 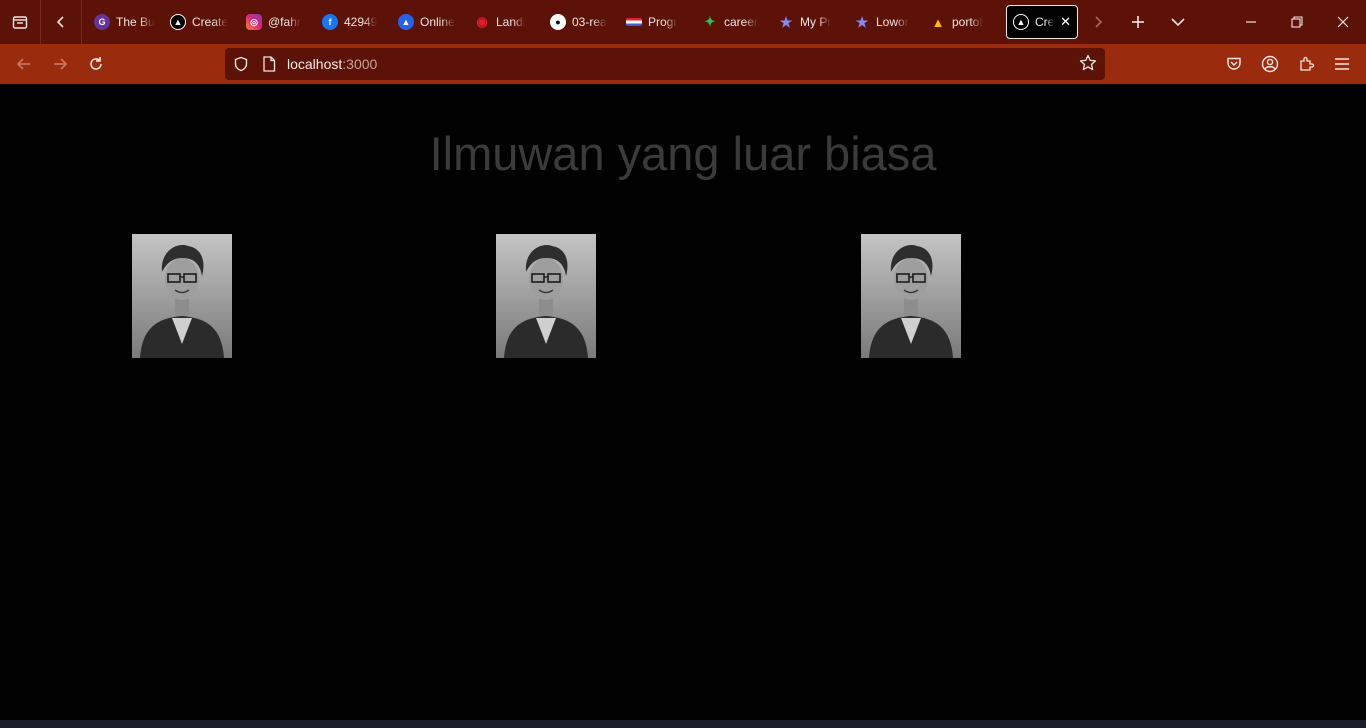 I want to click on tab-item: f 42949, so click(x=354, y=22).